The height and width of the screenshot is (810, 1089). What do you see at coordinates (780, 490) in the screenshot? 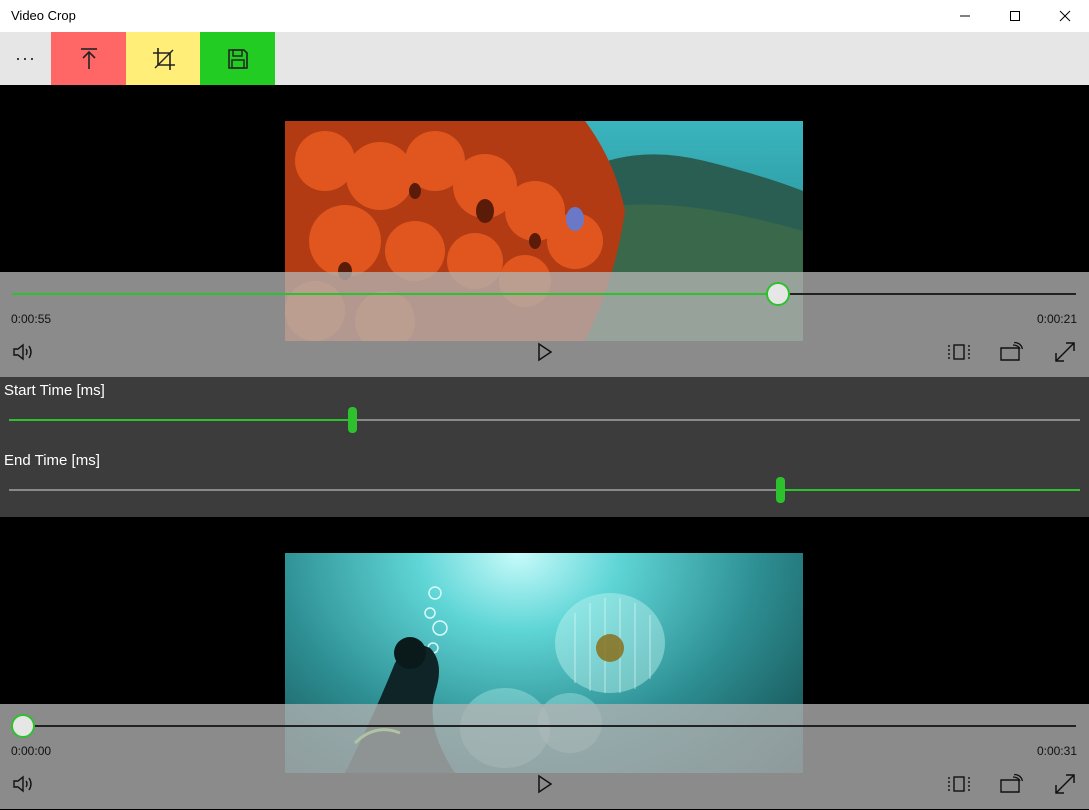
I see `end-time-thumb` at bounding box center [780, 490].